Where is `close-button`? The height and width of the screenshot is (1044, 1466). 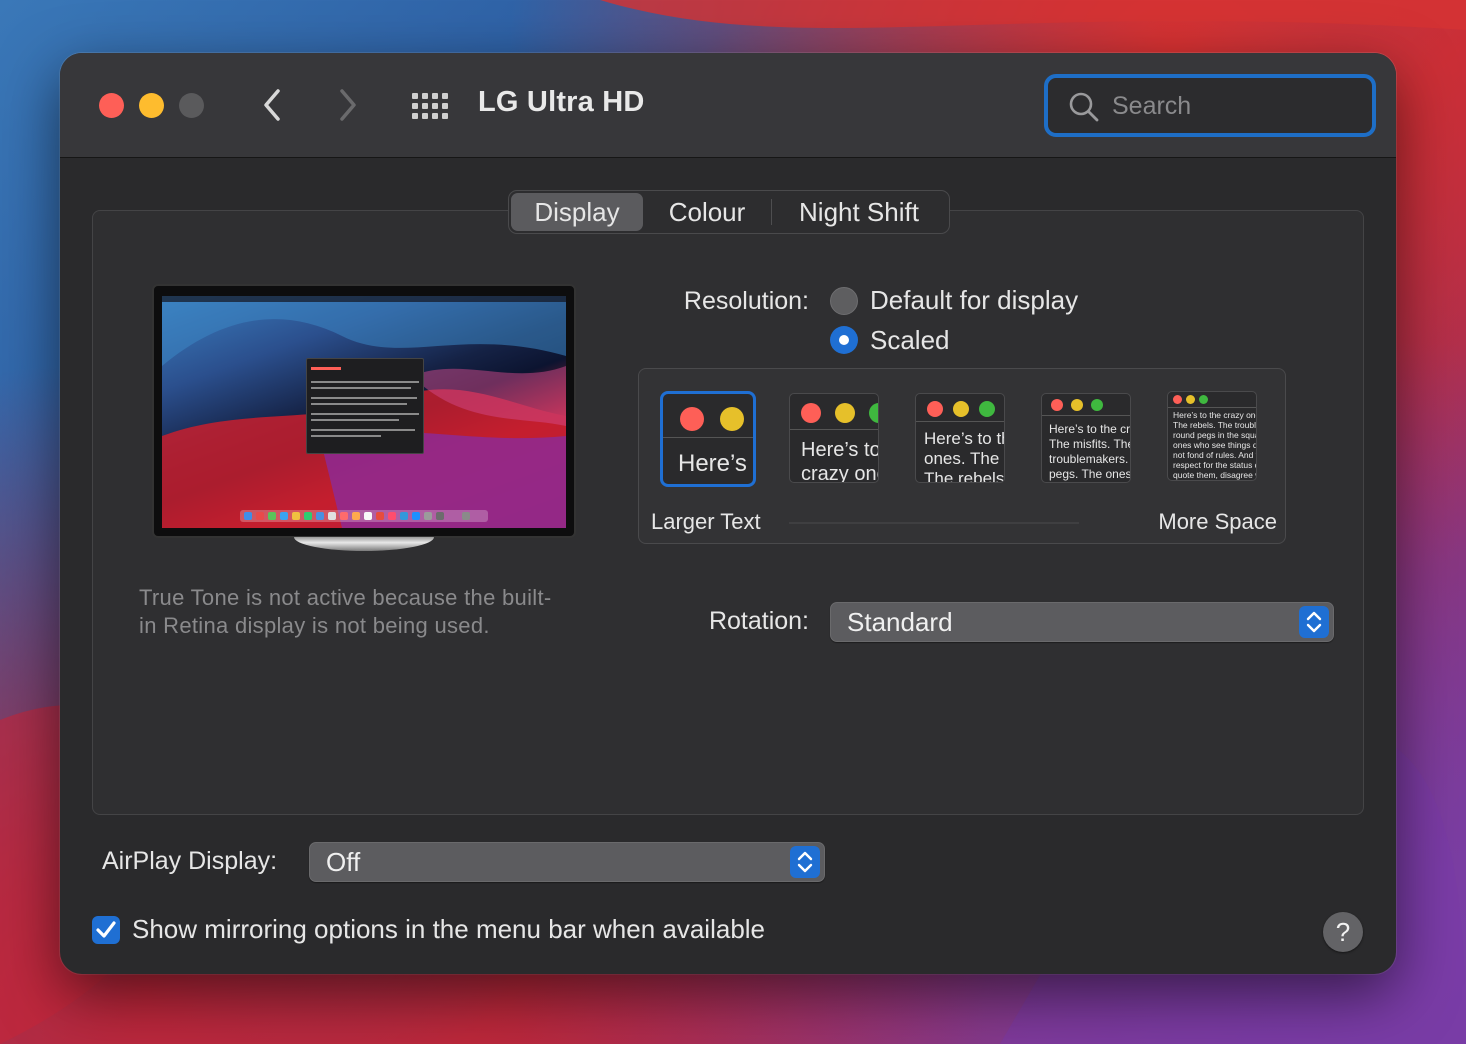
close-button is located at coordinates (111, 105).